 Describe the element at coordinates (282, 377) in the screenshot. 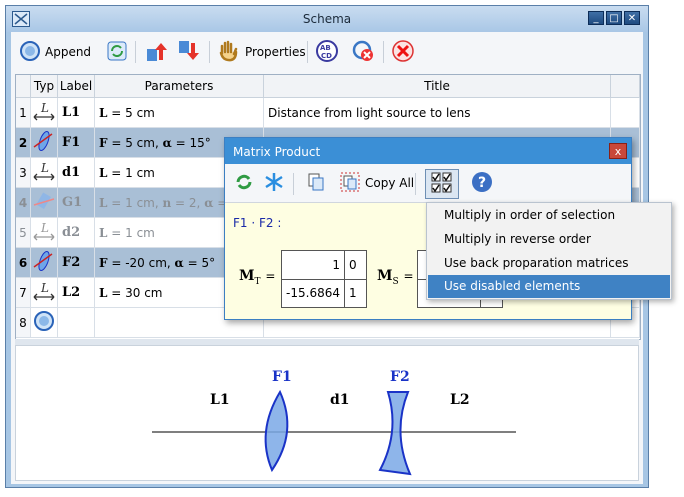

I see `diagram-label-f1: F1` at that location.